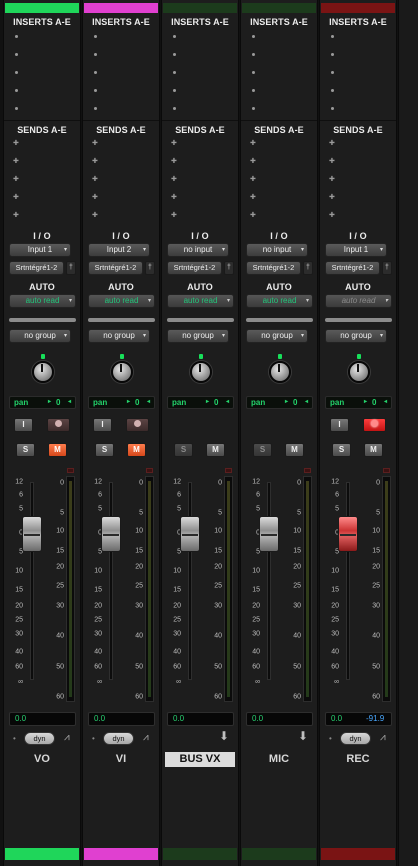 The height and width of the screenshot is (866, 418). What do you see at coordinates (60, 636) in the screenshot?
I see `meter-scale-label: 40` at bounding box center [60, 636].